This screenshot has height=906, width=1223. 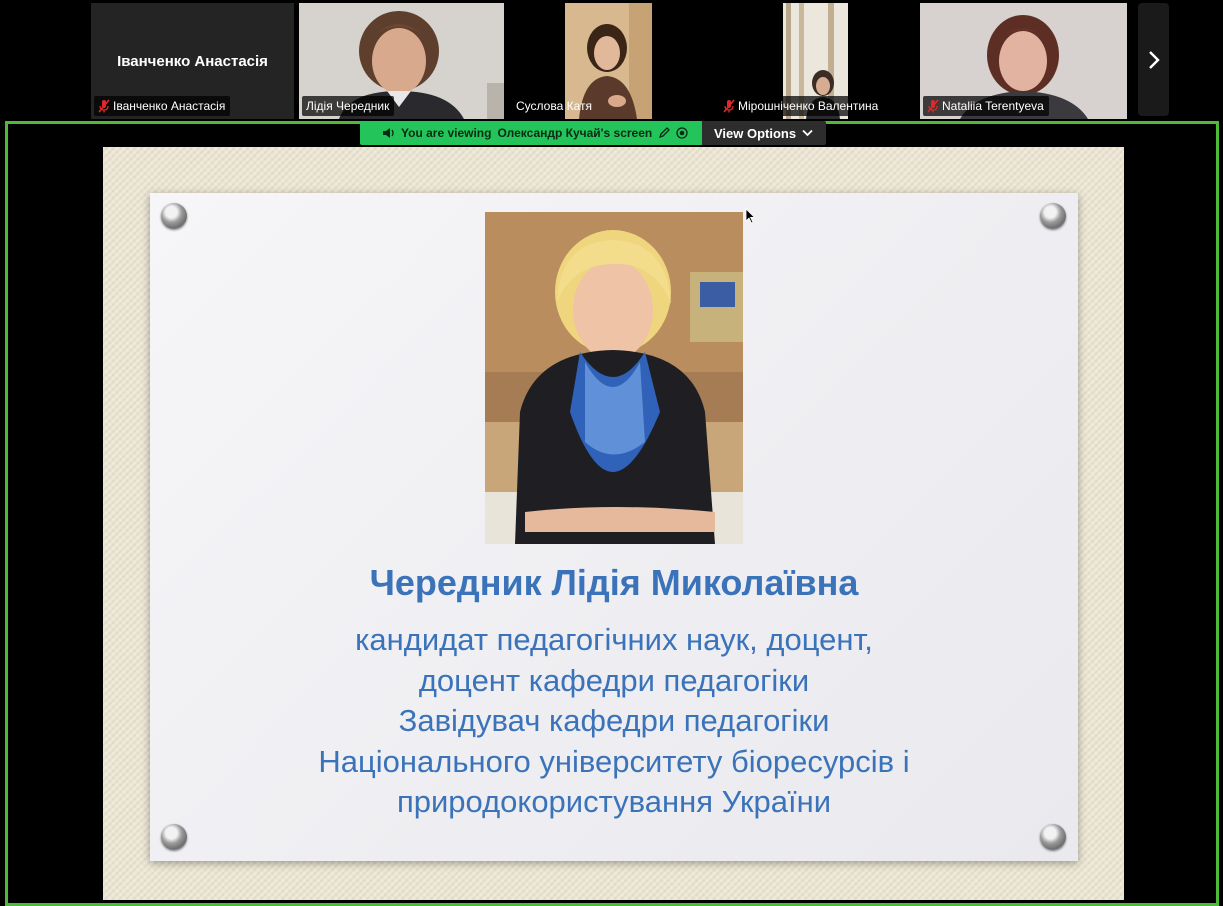 I want to click on participant-name-label: Лідія Чередник, so click(x=348, y=106).